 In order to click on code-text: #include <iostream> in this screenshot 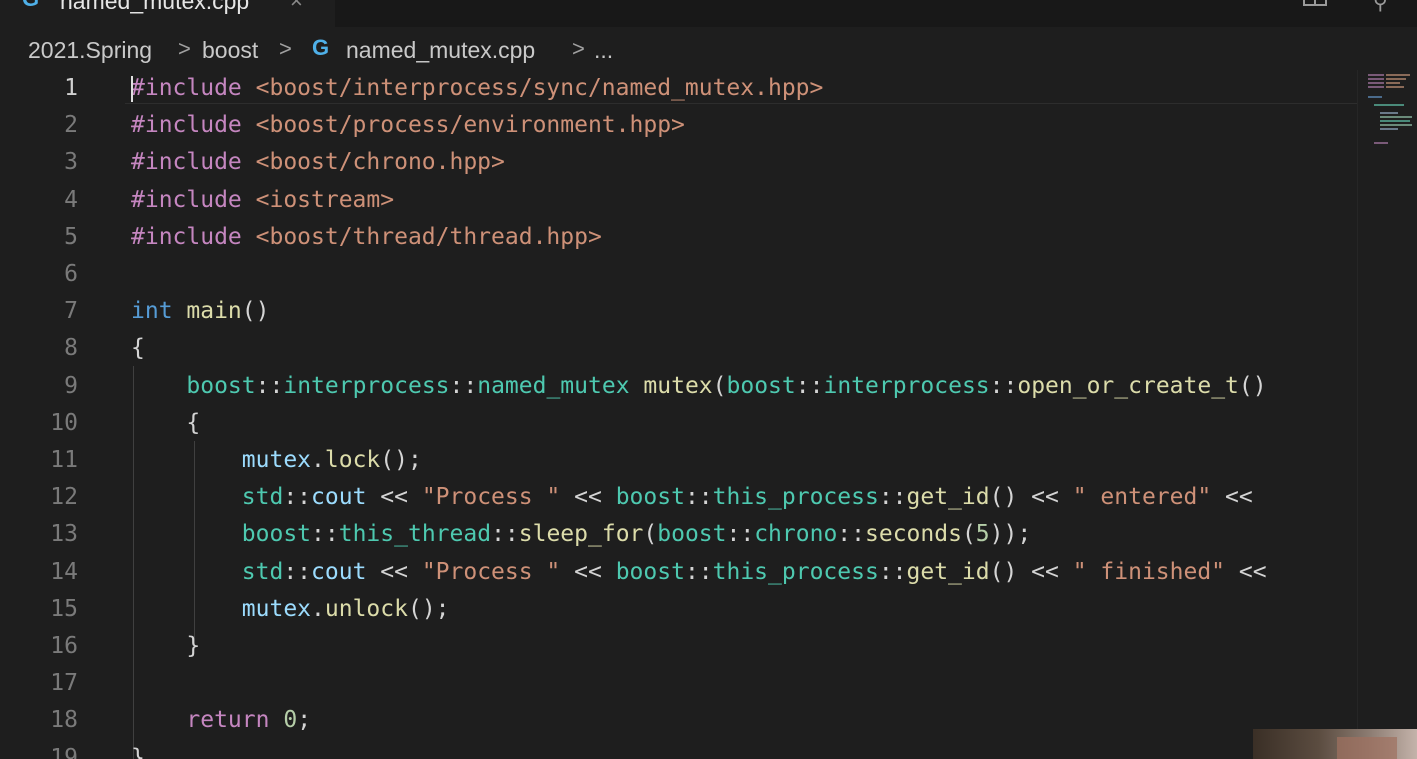, I will do `click(262, 200)`.